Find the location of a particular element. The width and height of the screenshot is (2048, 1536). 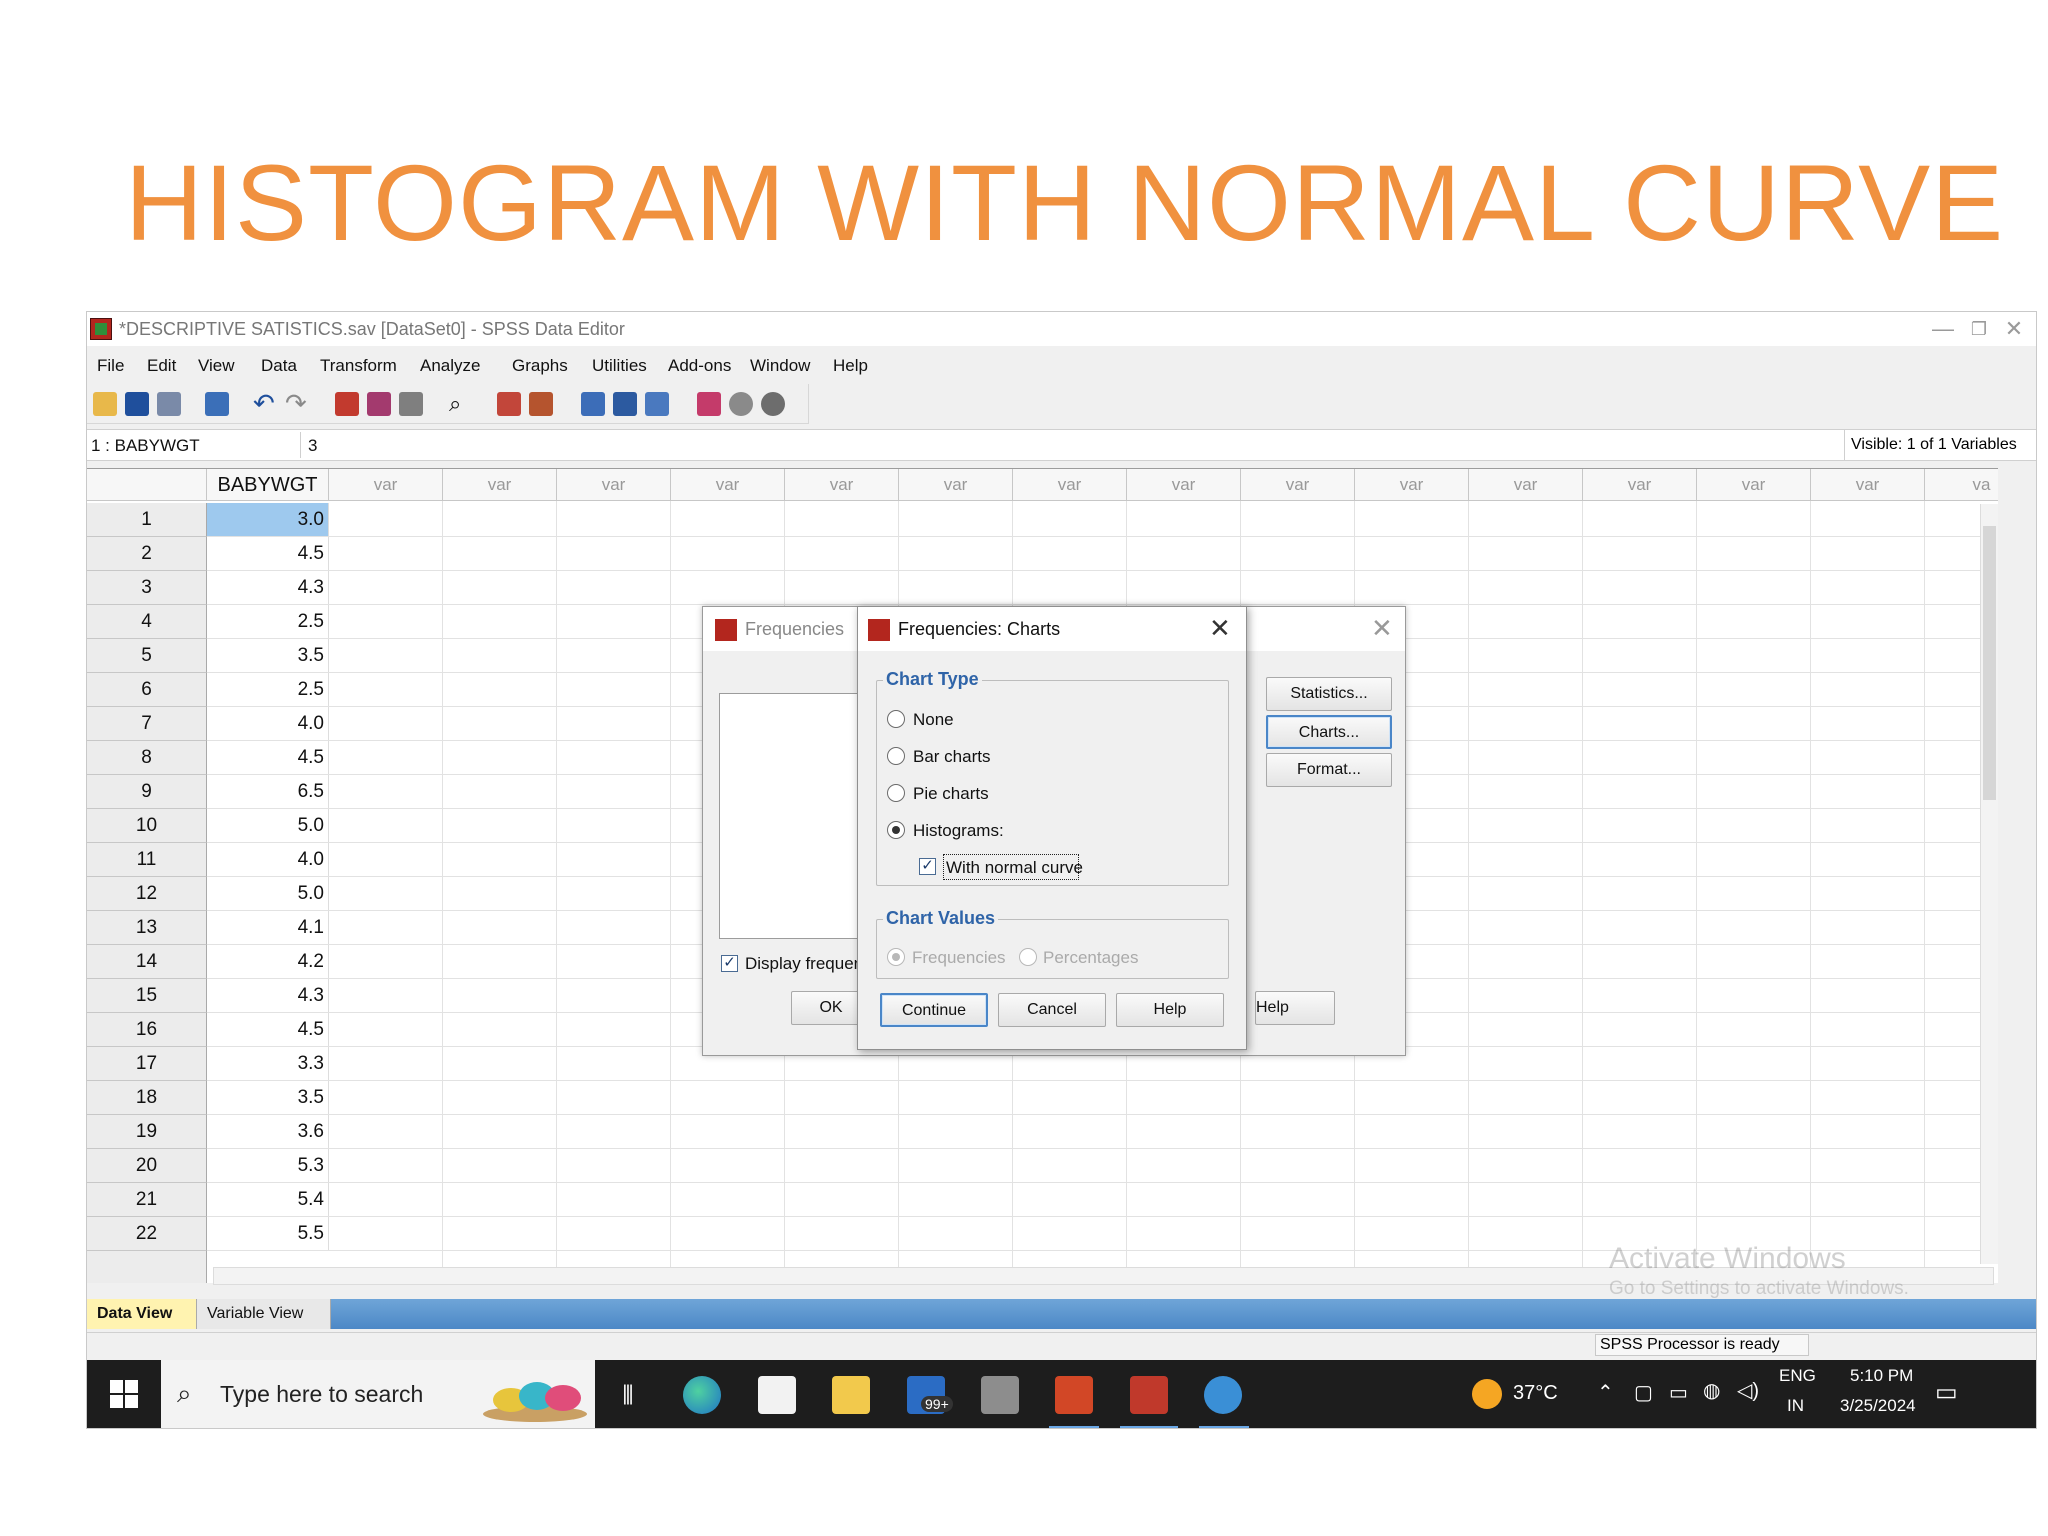

cancel-button: Cancel is located at coordinates (1052, 1010).